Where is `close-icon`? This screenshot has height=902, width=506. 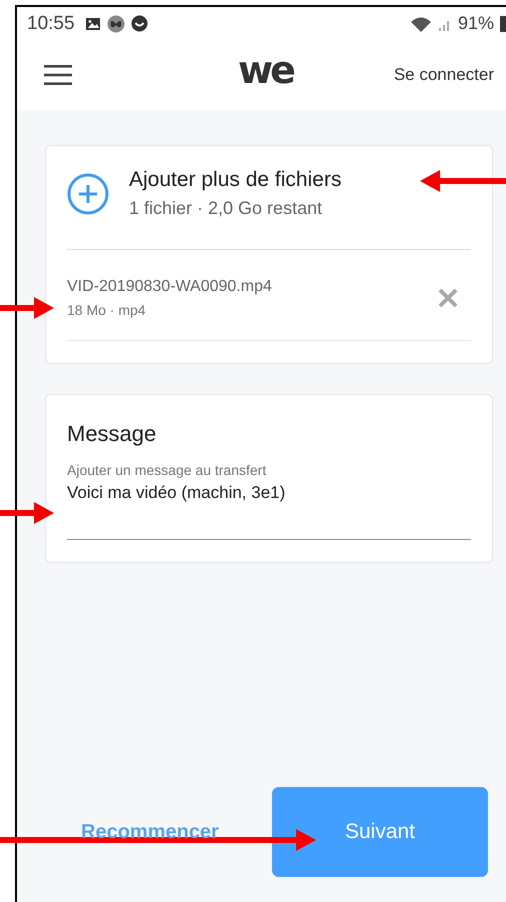
close-icon is located at coordinates (448, 298).